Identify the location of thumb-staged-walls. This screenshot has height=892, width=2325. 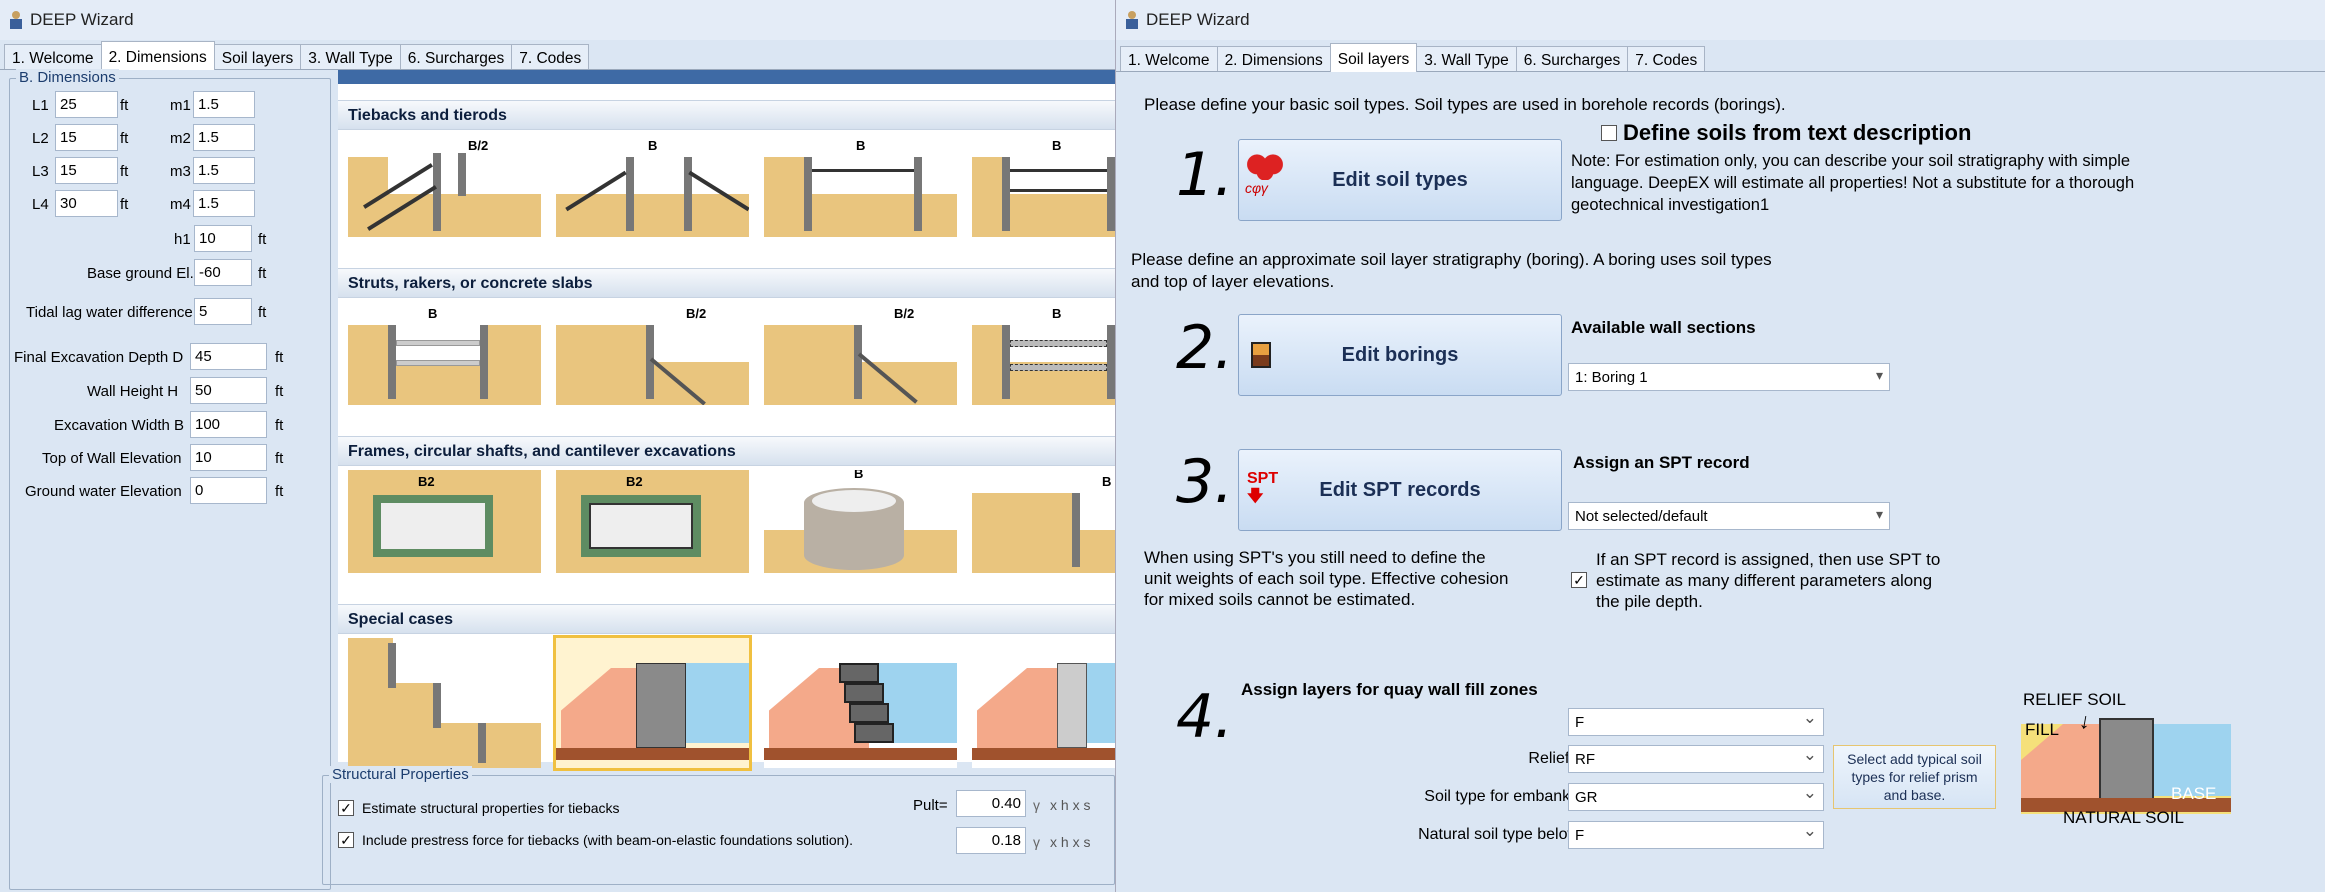
(444, 703).